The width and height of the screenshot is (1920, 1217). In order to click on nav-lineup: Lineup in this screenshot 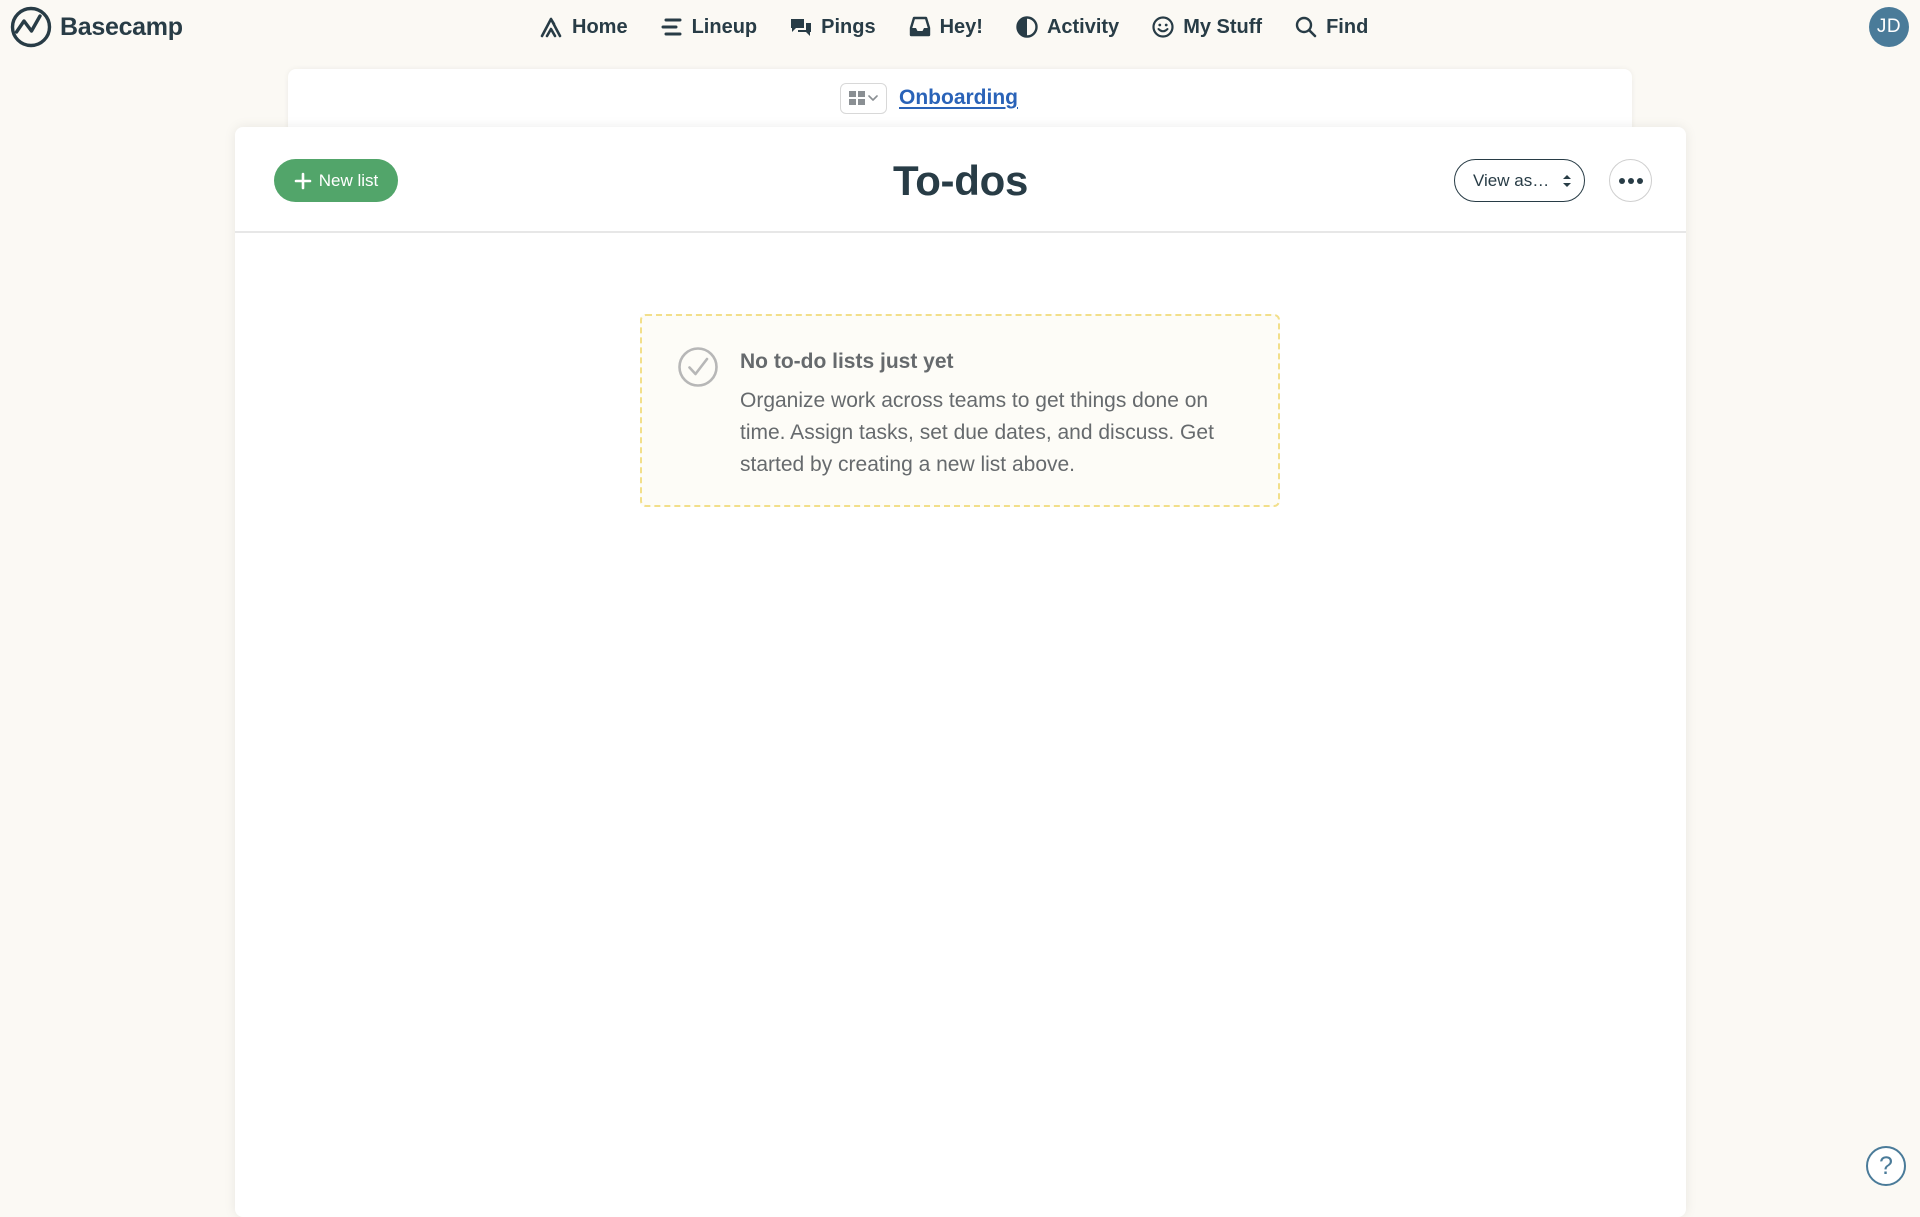, I will do `click(709, 27)`.